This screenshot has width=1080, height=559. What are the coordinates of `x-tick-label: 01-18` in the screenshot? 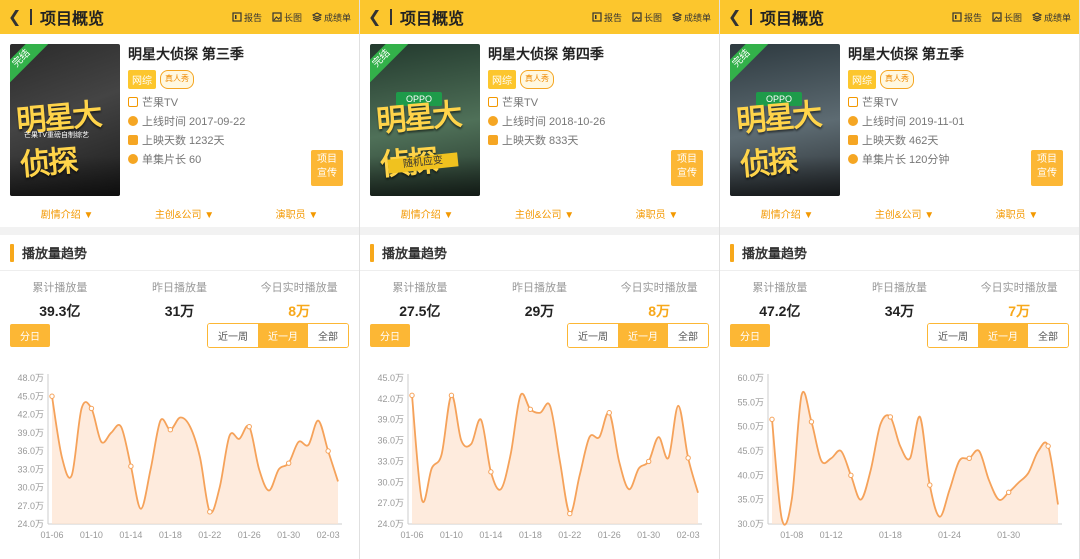 It's located at (170, 535).